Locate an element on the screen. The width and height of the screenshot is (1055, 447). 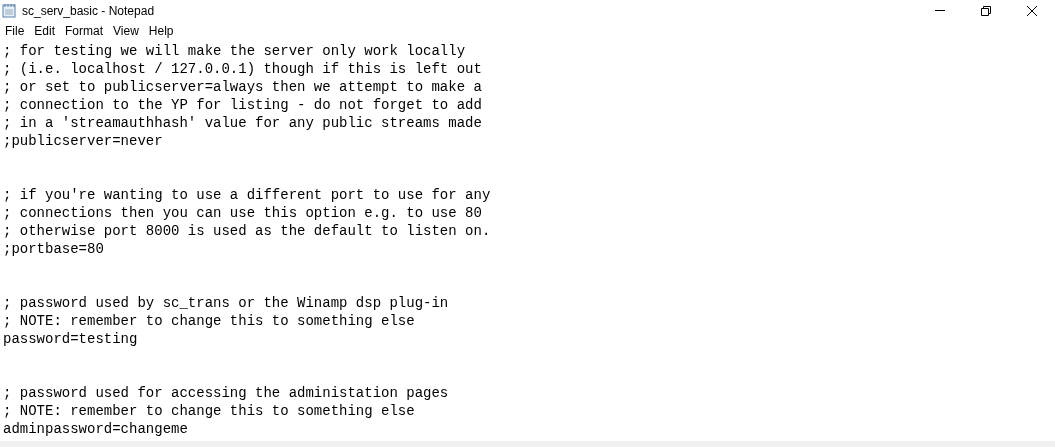
text-line: password=testing is located at coordinates (71, 339).